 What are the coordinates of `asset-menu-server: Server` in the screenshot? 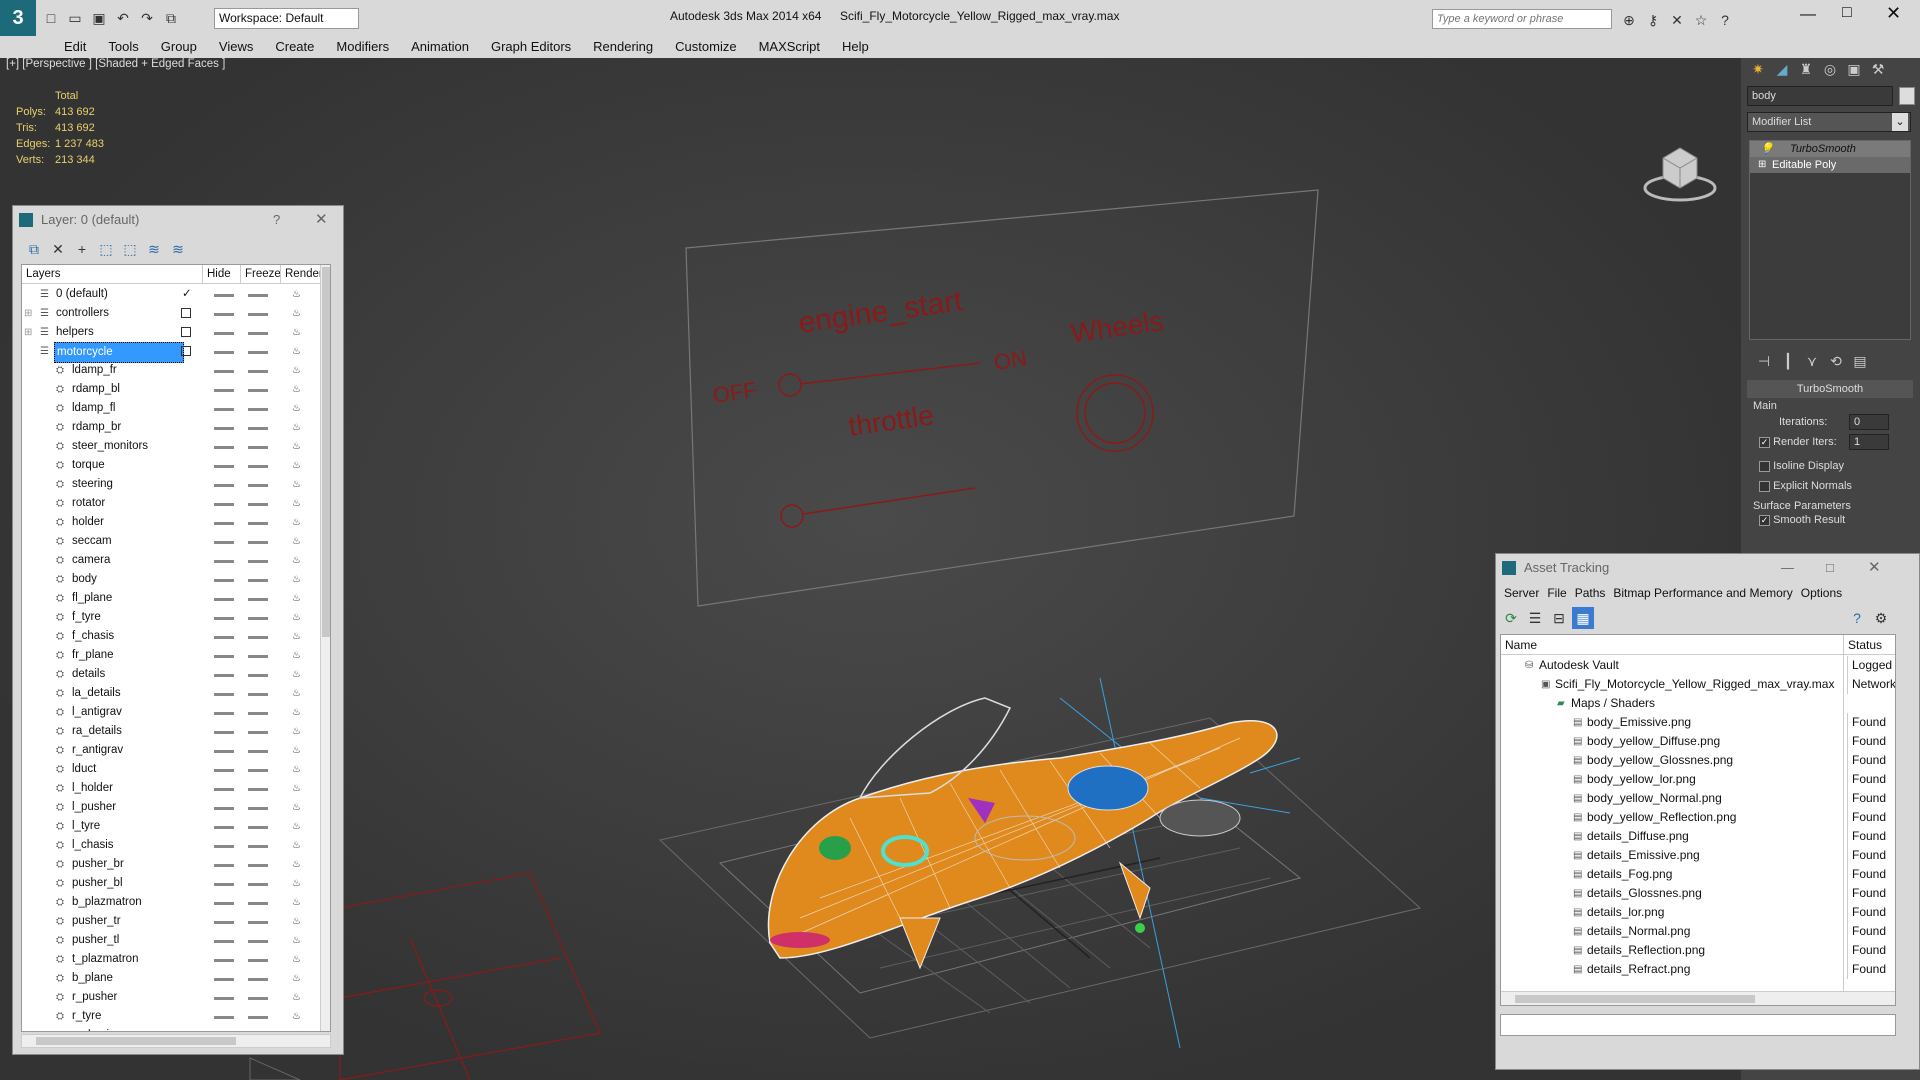 It's located at (1521, 593).